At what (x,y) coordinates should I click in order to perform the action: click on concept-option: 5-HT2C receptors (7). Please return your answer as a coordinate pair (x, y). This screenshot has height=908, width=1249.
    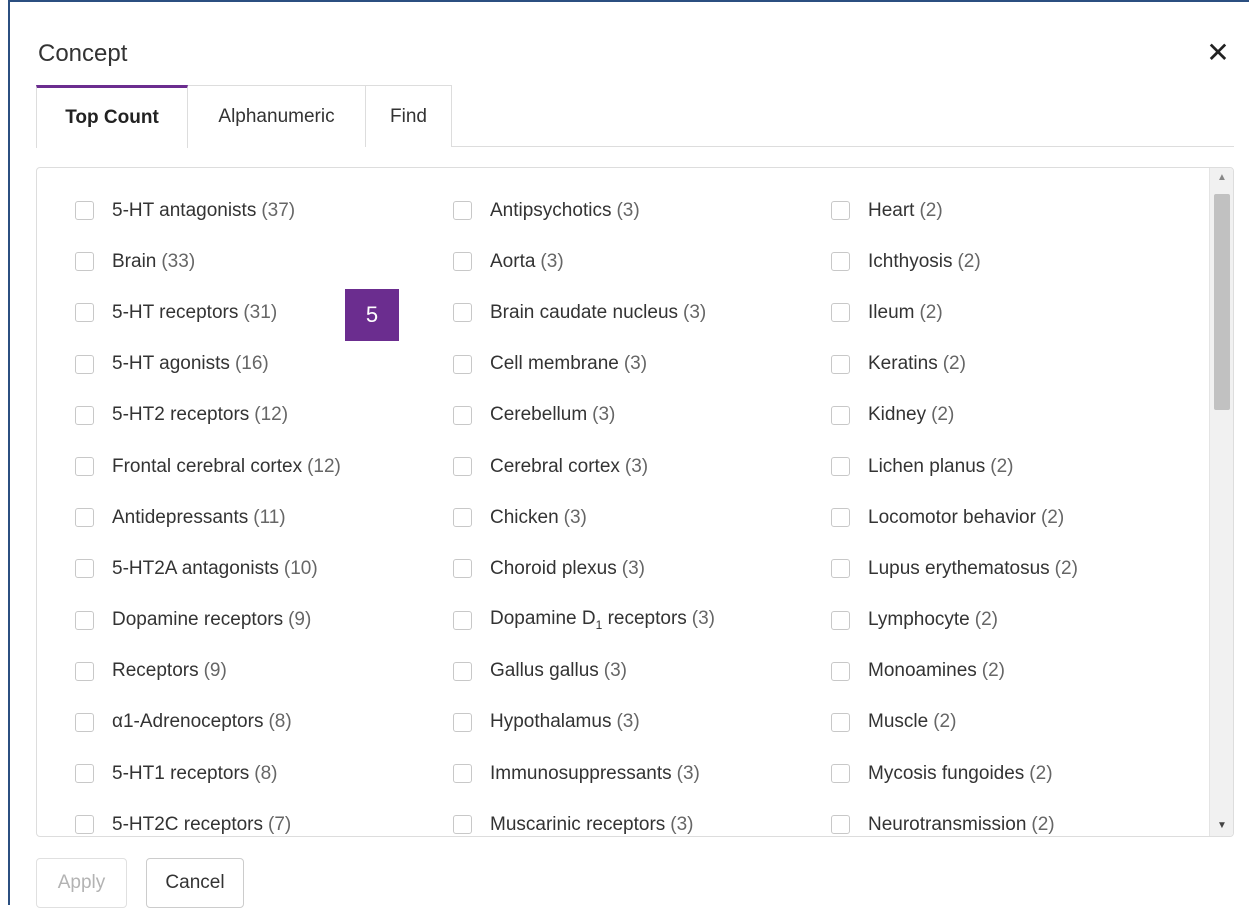
    Looking at the image, I should click on (264, 817).